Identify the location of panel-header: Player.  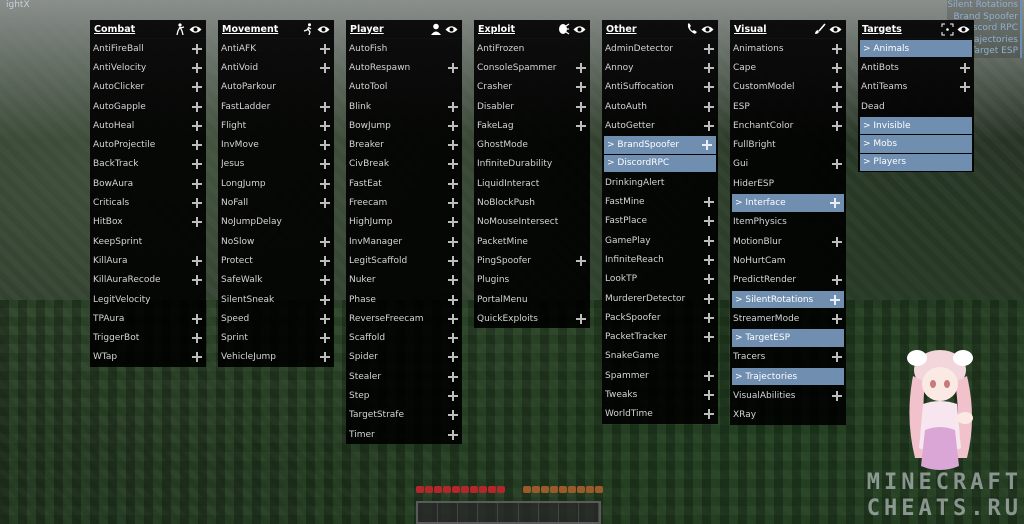
(404, 29).